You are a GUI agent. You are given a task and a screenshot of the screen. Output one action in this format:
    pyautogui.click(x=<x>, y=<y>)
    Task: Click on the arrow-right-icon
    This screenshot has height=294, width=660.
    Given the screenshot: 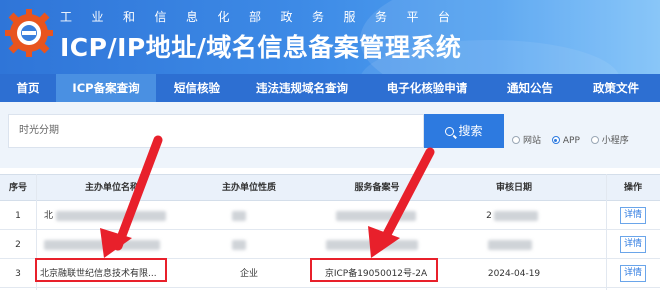 What is the action you would take?
    pyautogui.click(x=401, y=202)
    